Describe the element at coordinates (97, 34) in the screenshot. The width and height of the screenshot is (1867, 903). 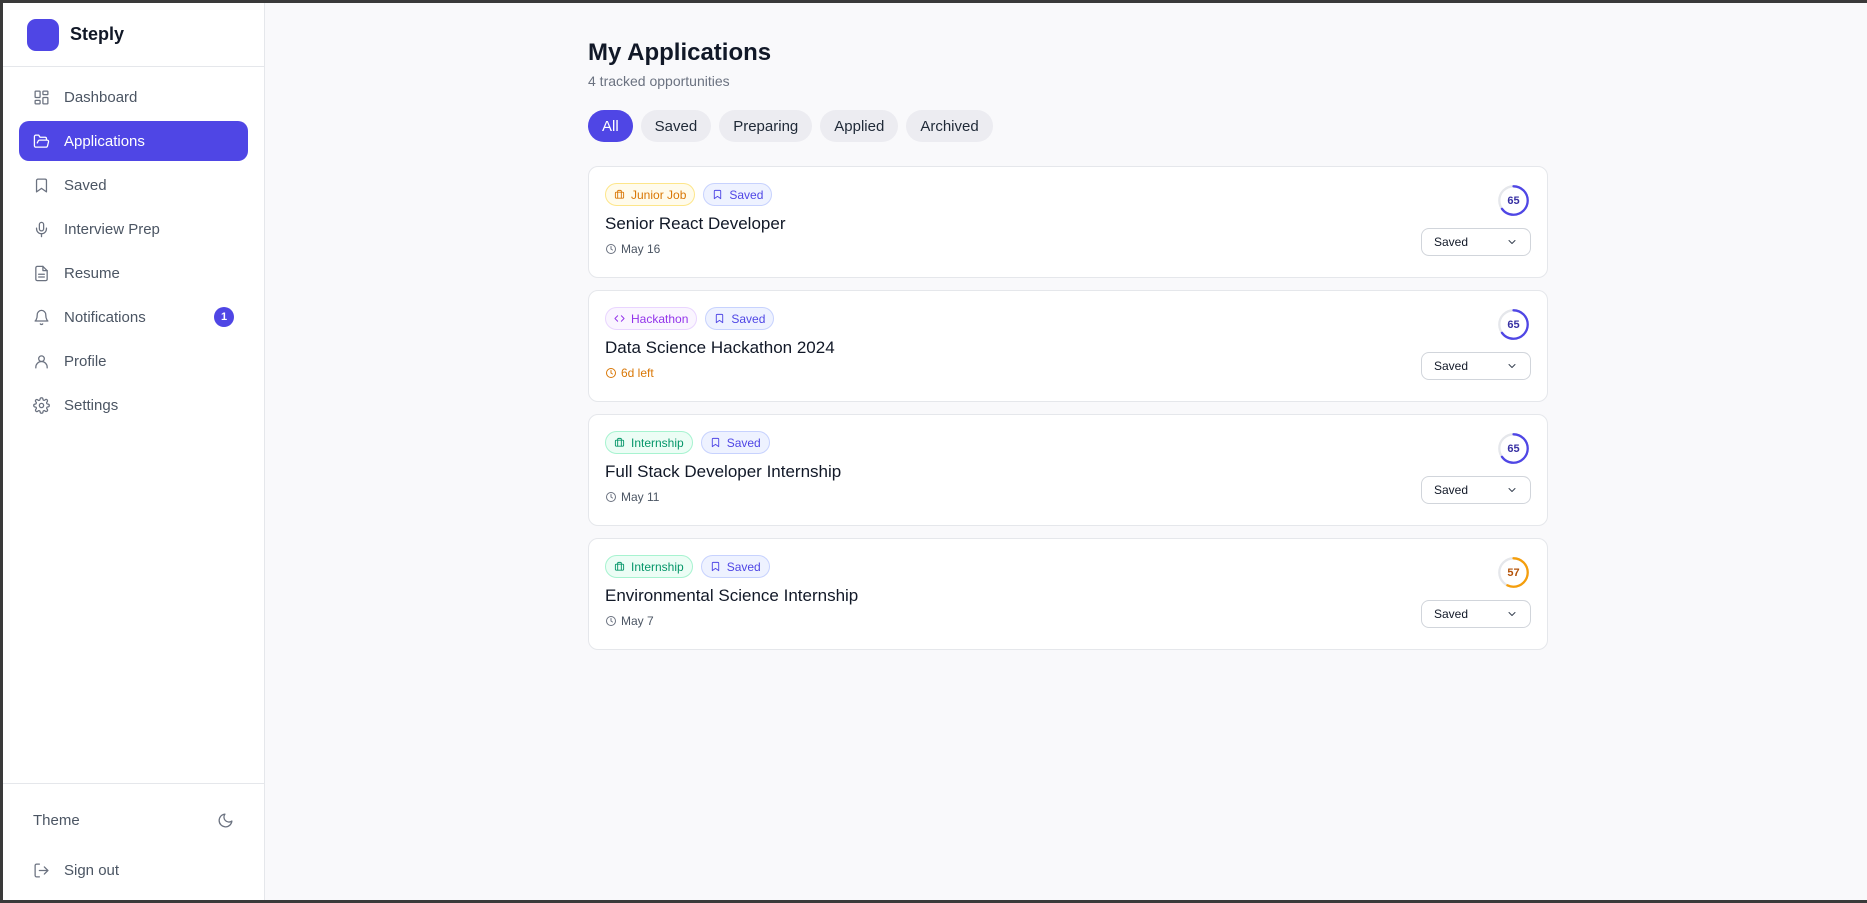
I see `brand-name: Steply` at that location.